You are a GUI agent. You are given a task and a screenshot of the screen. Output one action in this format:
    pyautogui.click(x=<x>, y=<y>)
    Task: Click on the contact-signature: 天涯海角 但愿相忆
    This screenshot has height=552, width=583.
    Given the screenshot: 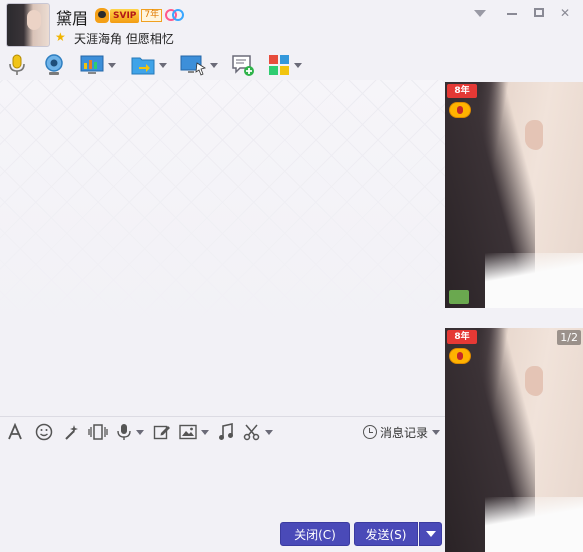 What is the action you would take?
    pyautogui.click(x=124, y=39)
    